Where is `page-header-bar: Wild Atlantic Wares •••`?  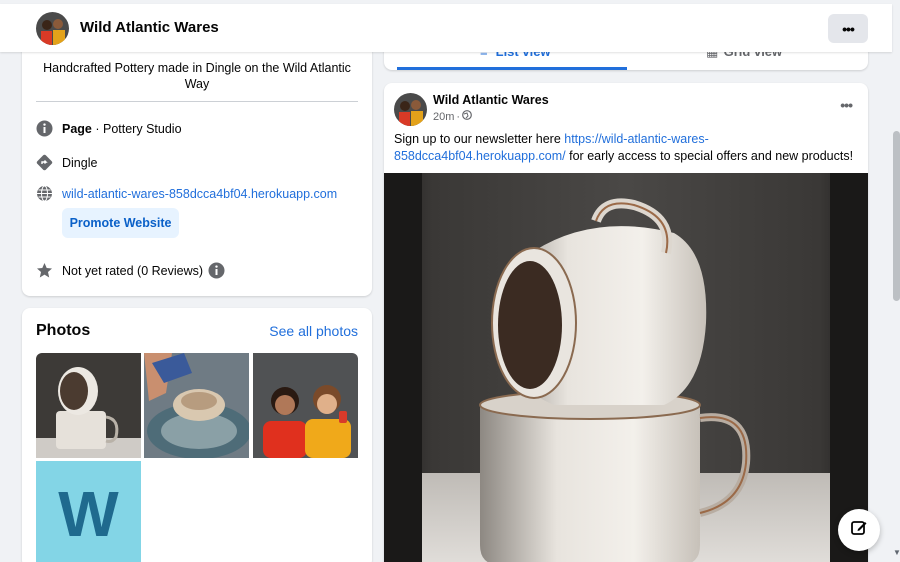
page-header-bar: Wild Atlantic Wares ••• is located at coordinates (446, 28).